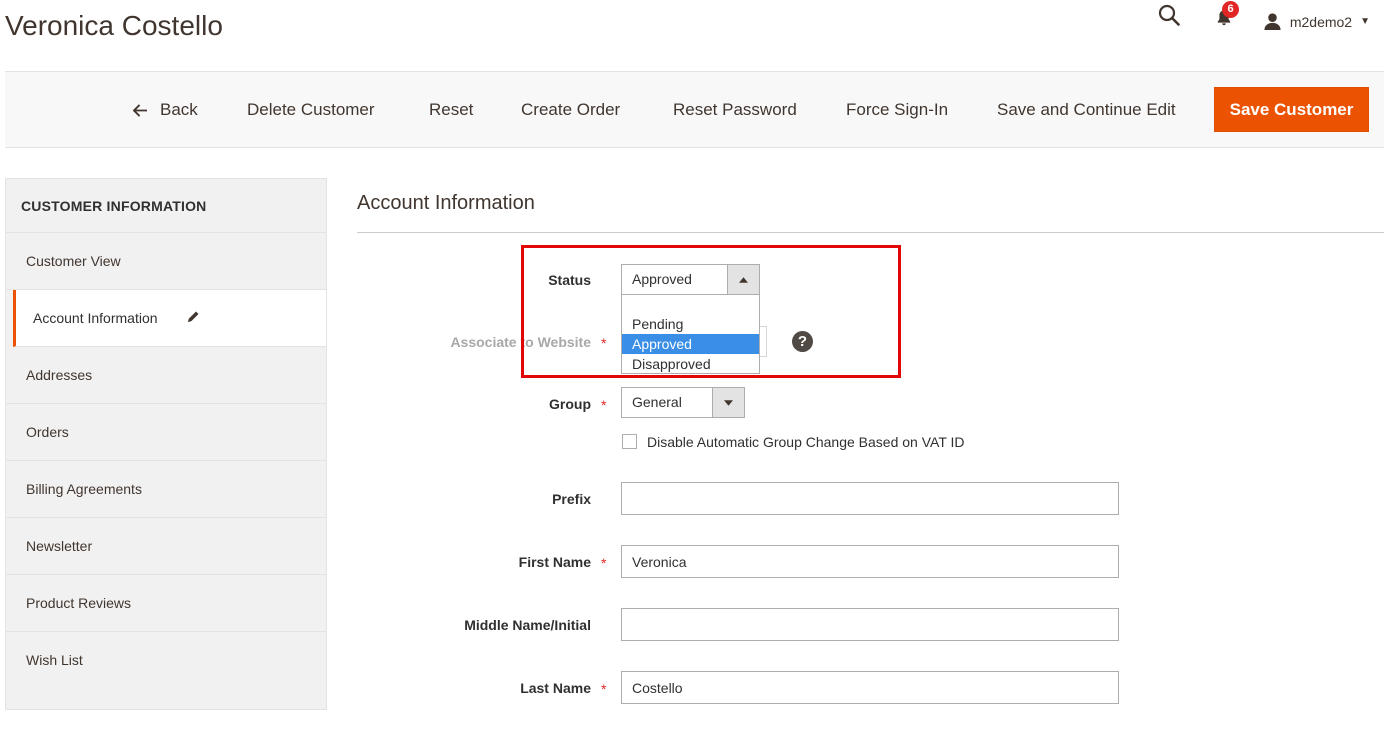  Describe the element at coordinates (683, 402) in the screenshot. I see `group-select: General` at that location.